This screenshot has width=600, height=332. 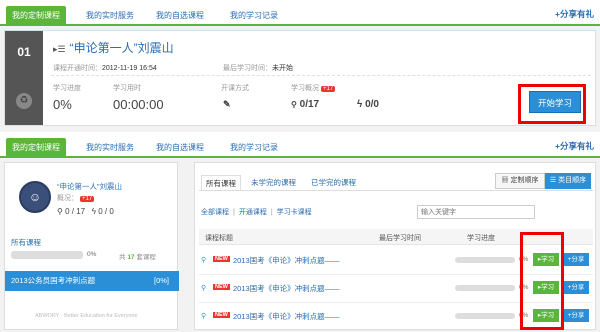 I want to click on overview-label: 学习概况 +17, so click(x=313, y=88).